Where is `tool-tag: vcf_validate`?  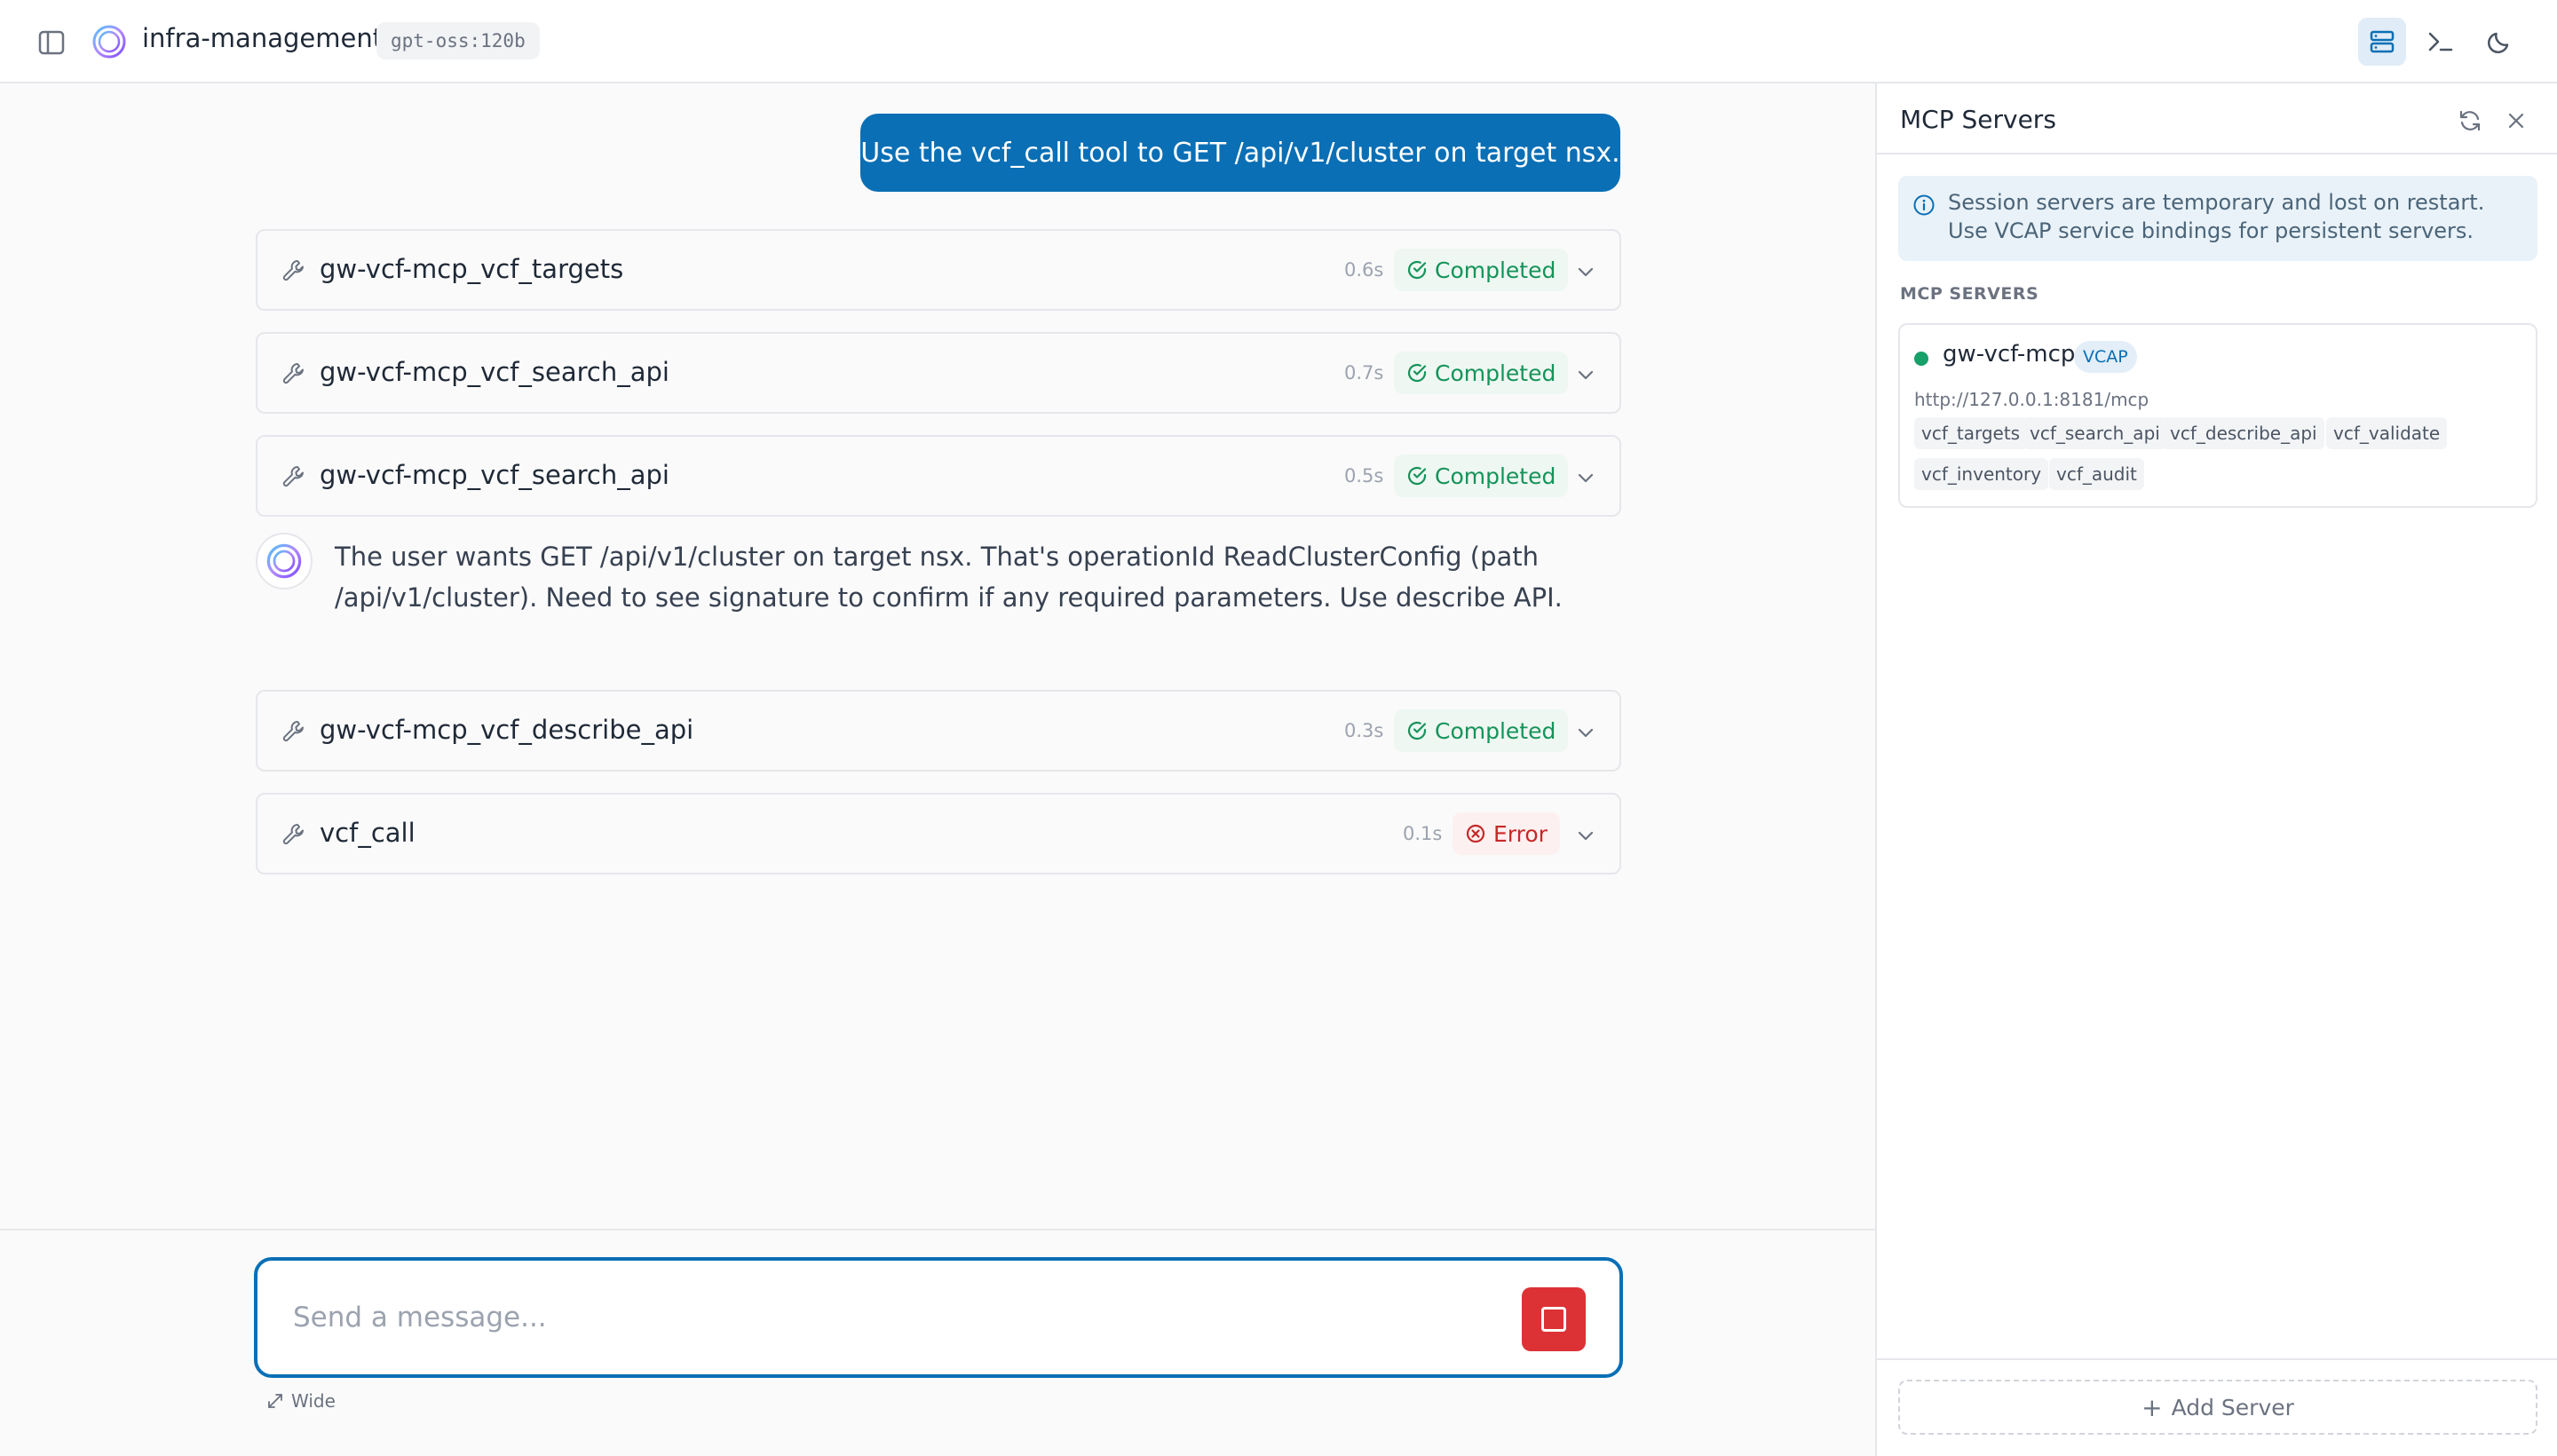 tool-tag: vcf_validate is located at coordinates (2387, 433).